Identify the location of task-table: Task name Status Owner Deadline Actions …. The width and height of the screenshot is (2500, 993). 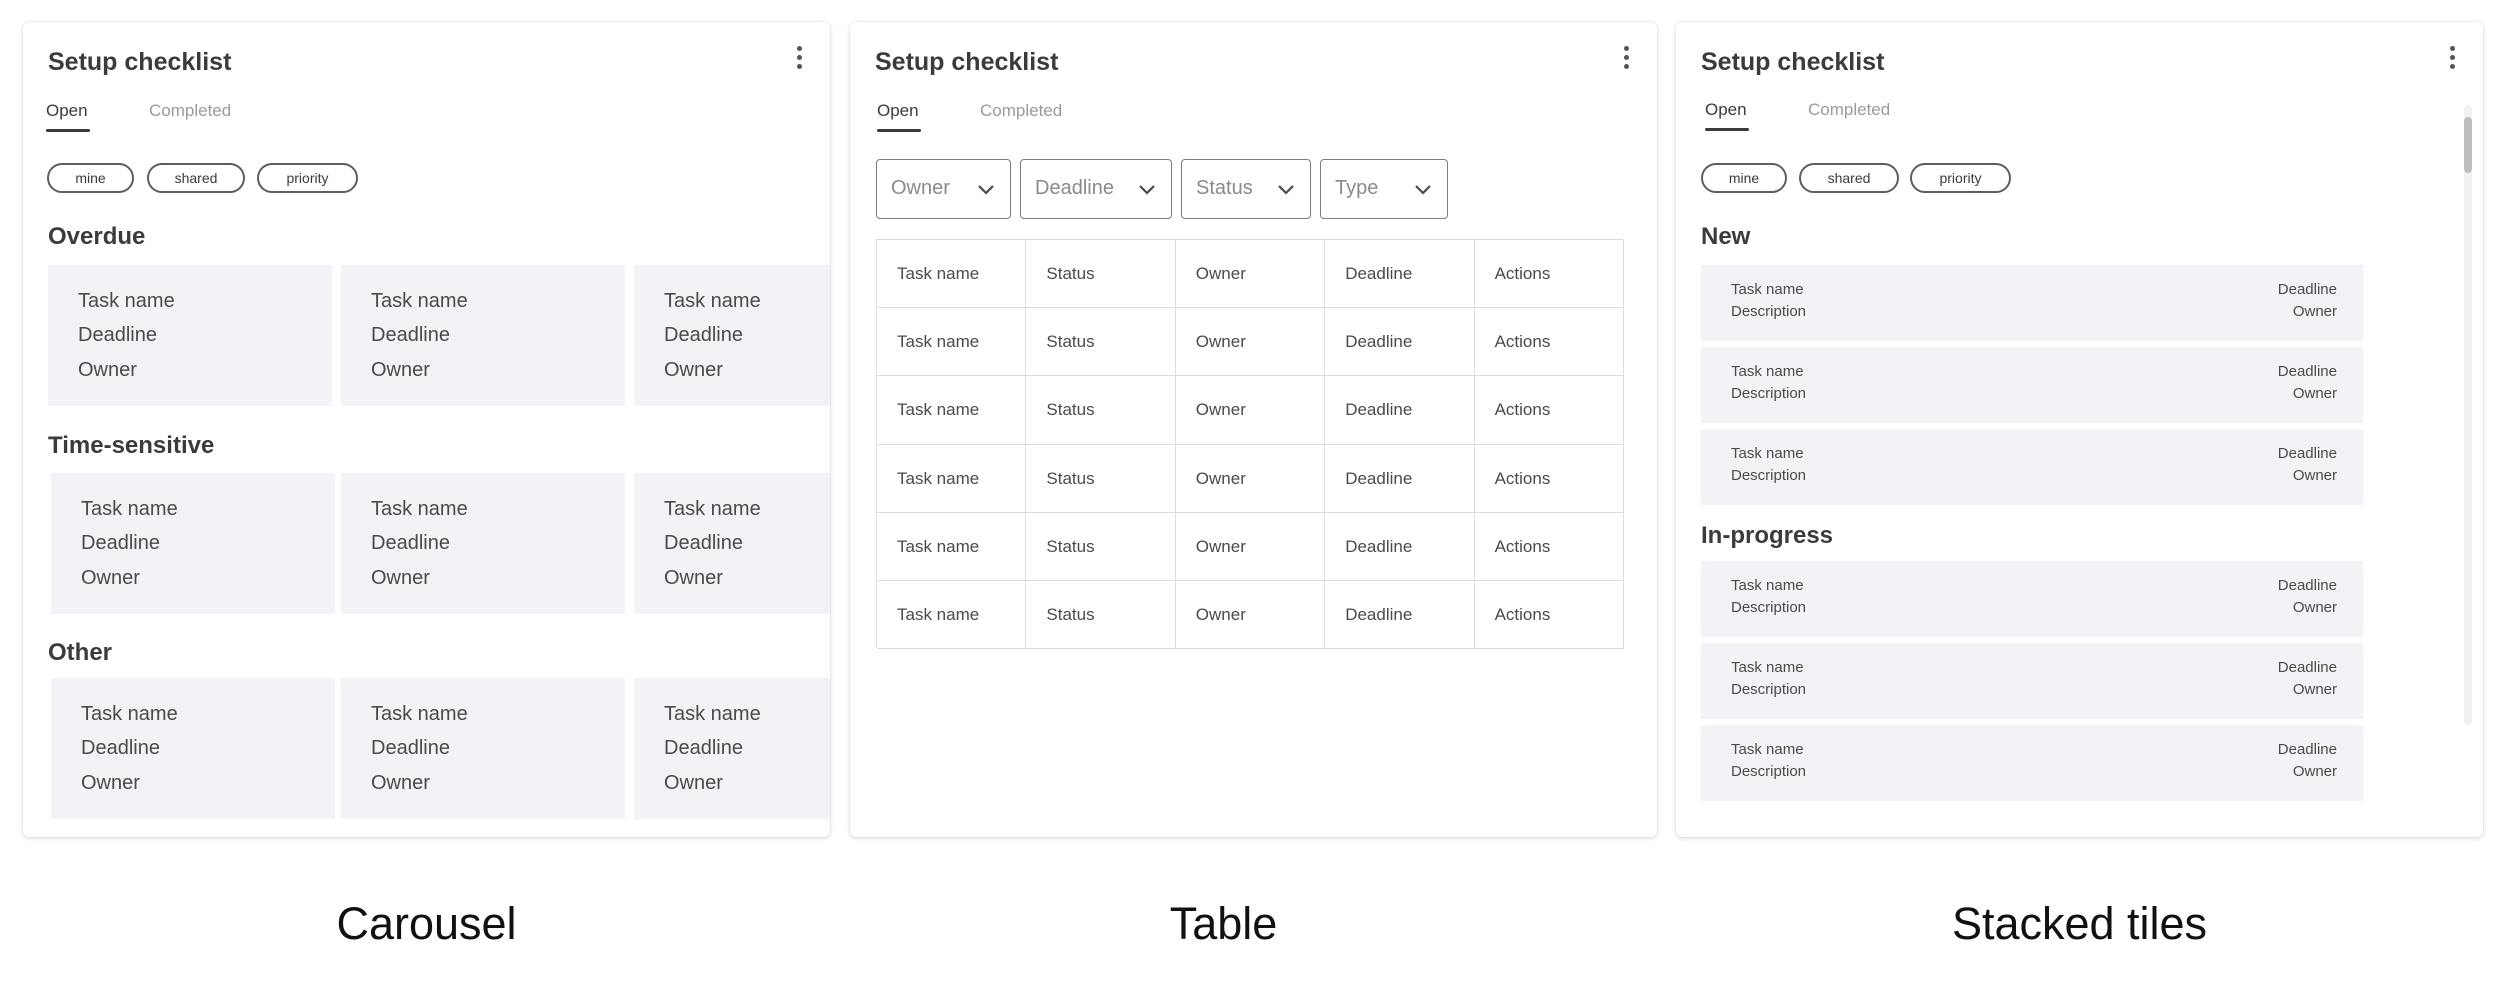
(1250, 444).